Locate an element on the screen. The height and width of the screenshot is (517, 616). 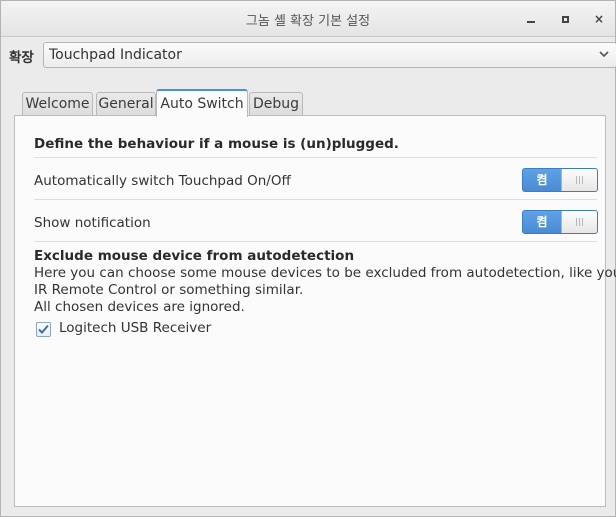
close-icon: × is located at coordinates (599, 19).